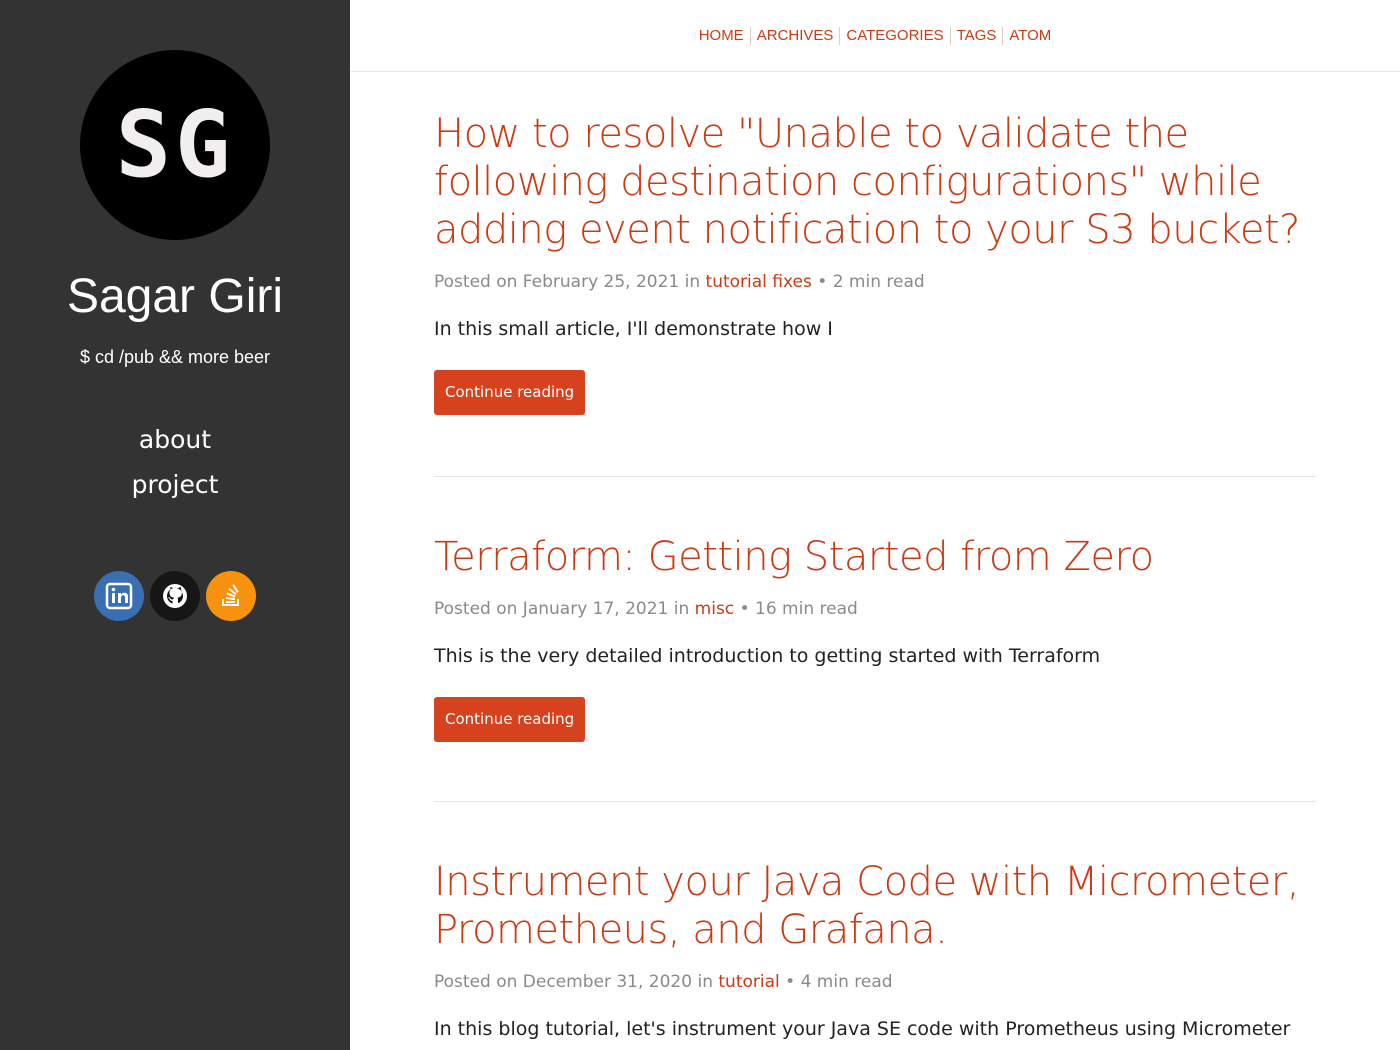  I want to click on nav-archives: ARCHIVES, so click(794, 35).